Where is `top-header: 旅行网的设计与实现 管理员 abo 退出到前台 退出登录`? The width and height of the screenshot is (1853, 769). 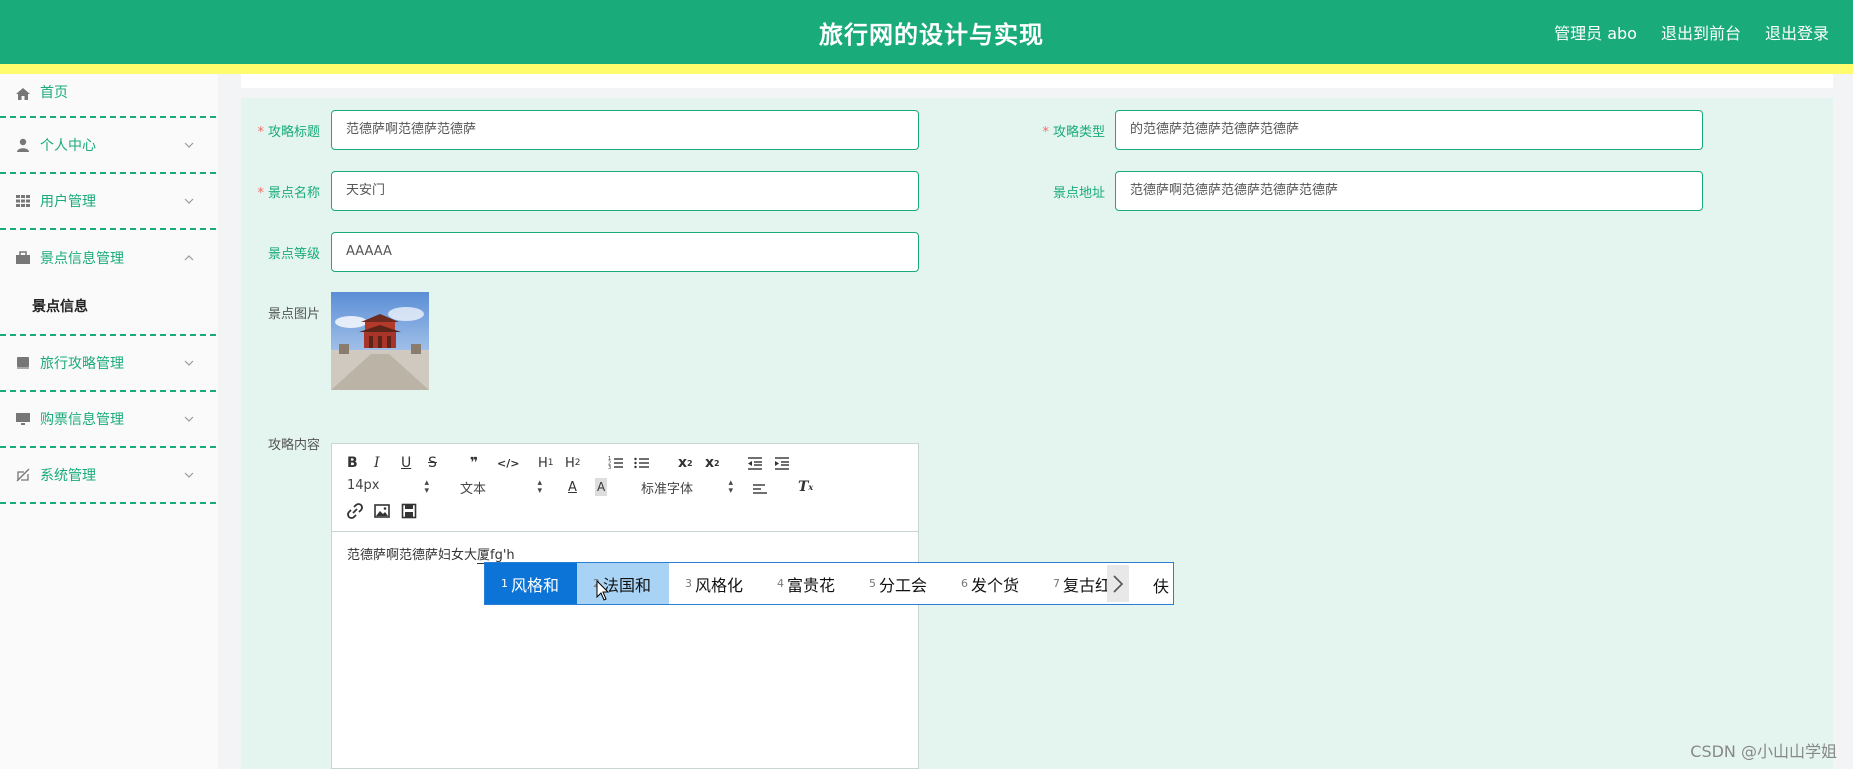
top-header: 旅行网的设计与实现 管理员 abo 退出到前台 退出登录 is located at coordinates (926, 32).